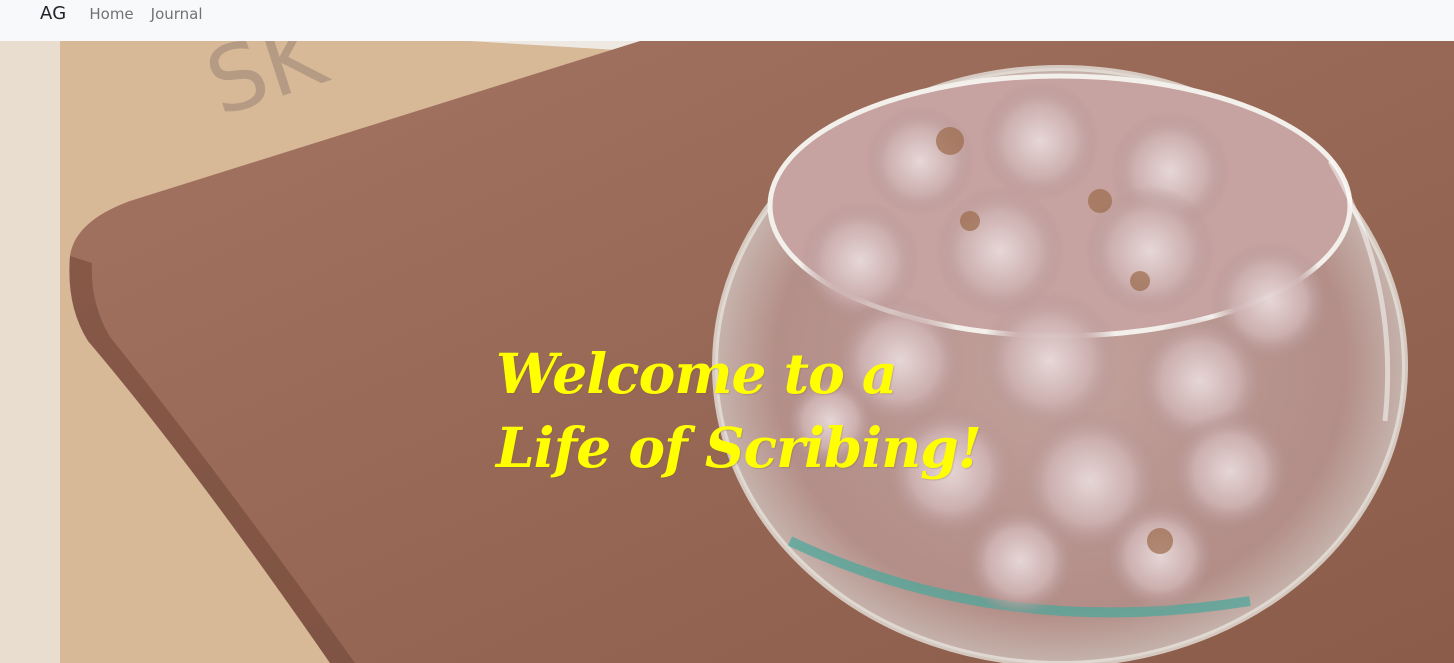  What do you see at coordinates (53, 13) in the screenshot?
I see `brand-logo-link: AG` at bounding box center [53, 13].